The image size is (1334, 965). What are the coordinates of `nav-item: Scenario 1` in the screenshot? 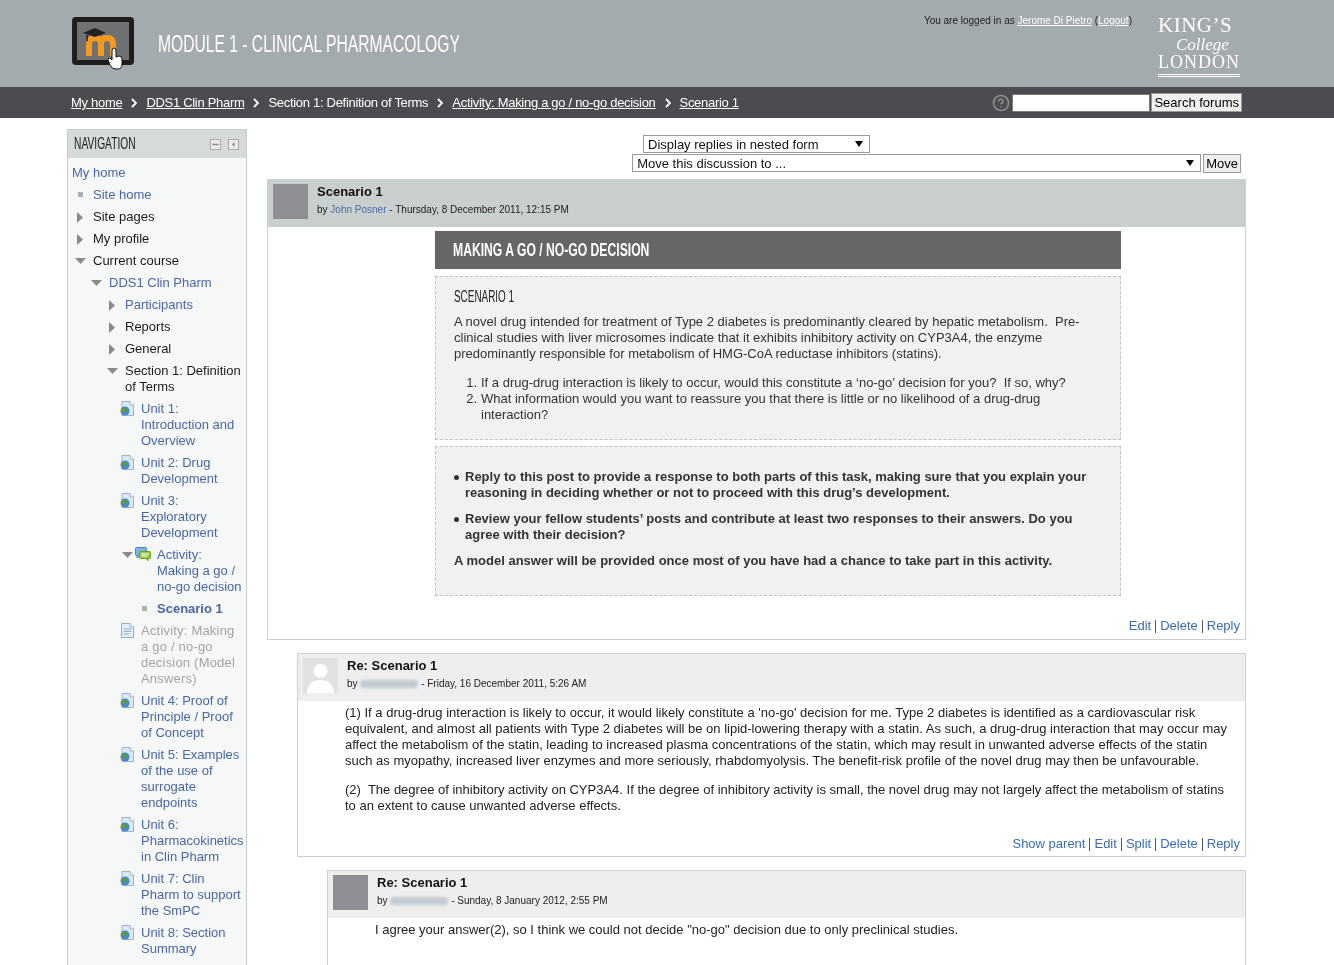 It's located at (190, 609).